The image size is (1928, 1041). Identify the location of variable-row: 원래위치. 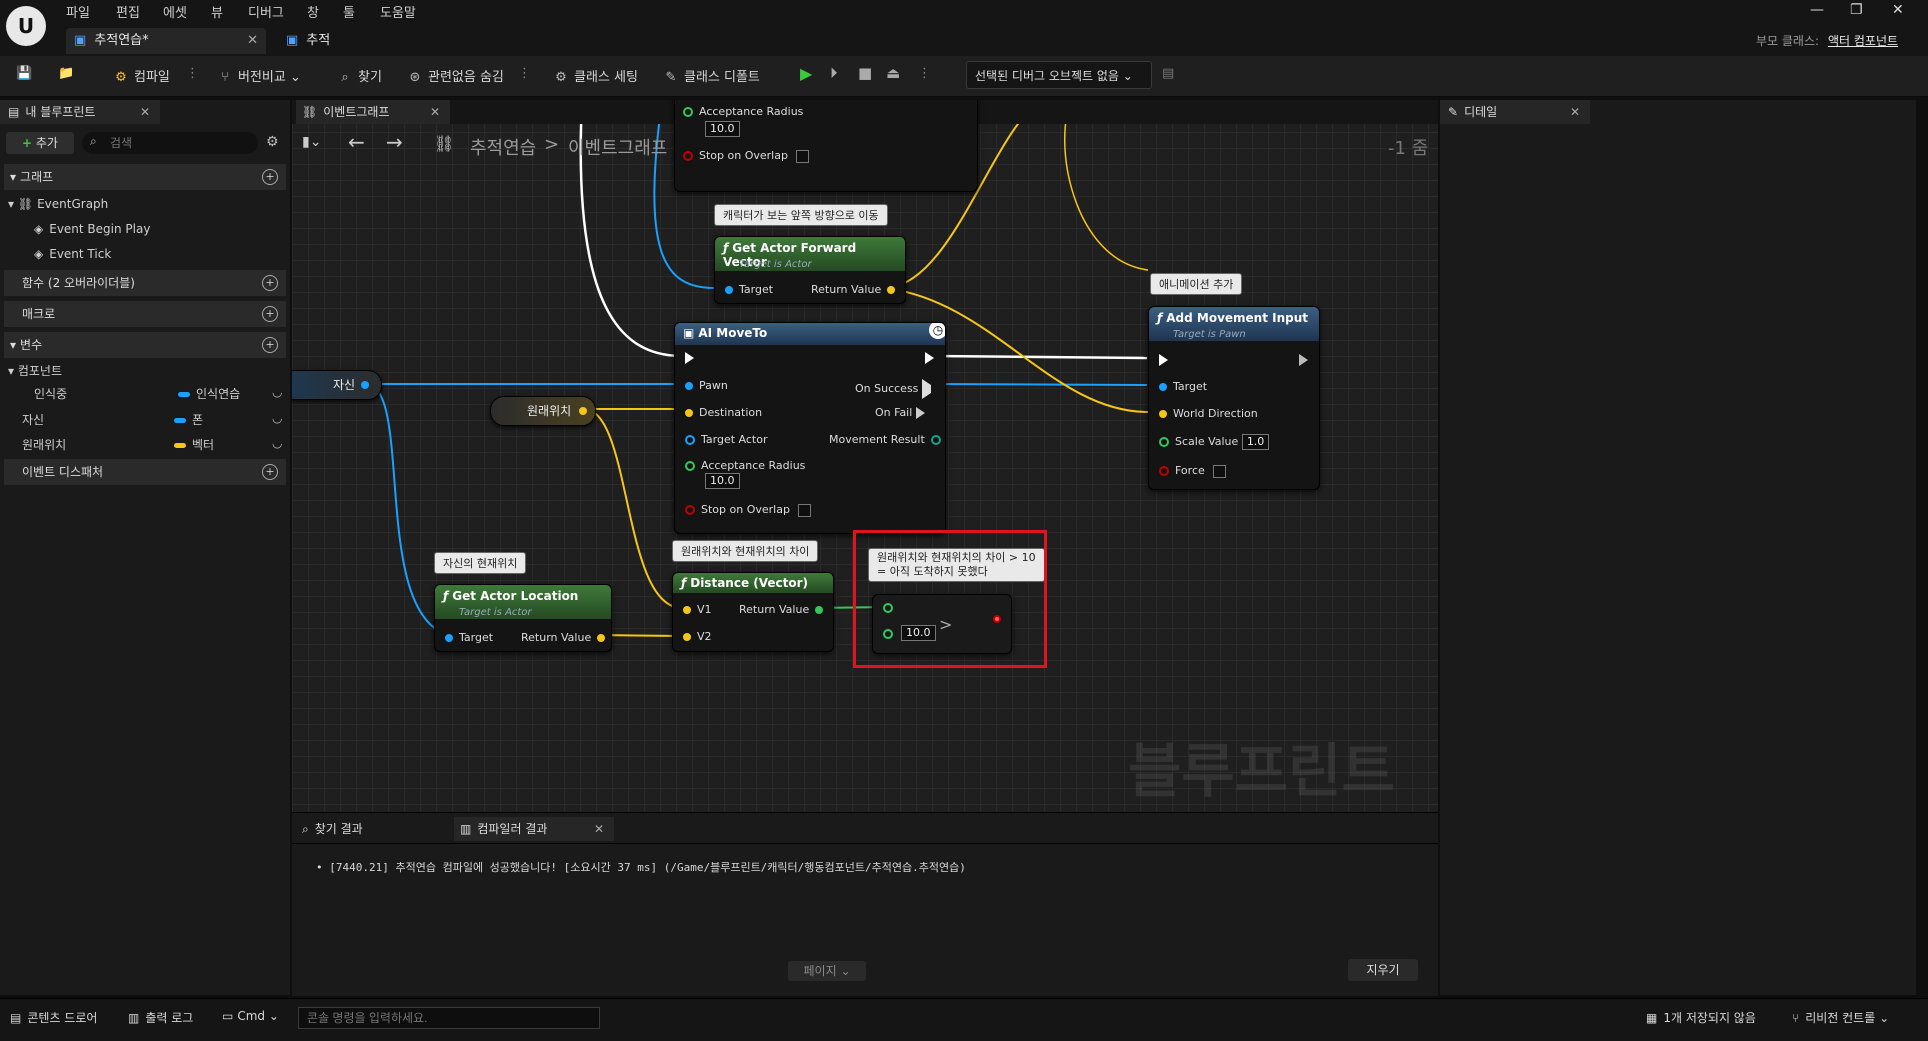
(44, 444).